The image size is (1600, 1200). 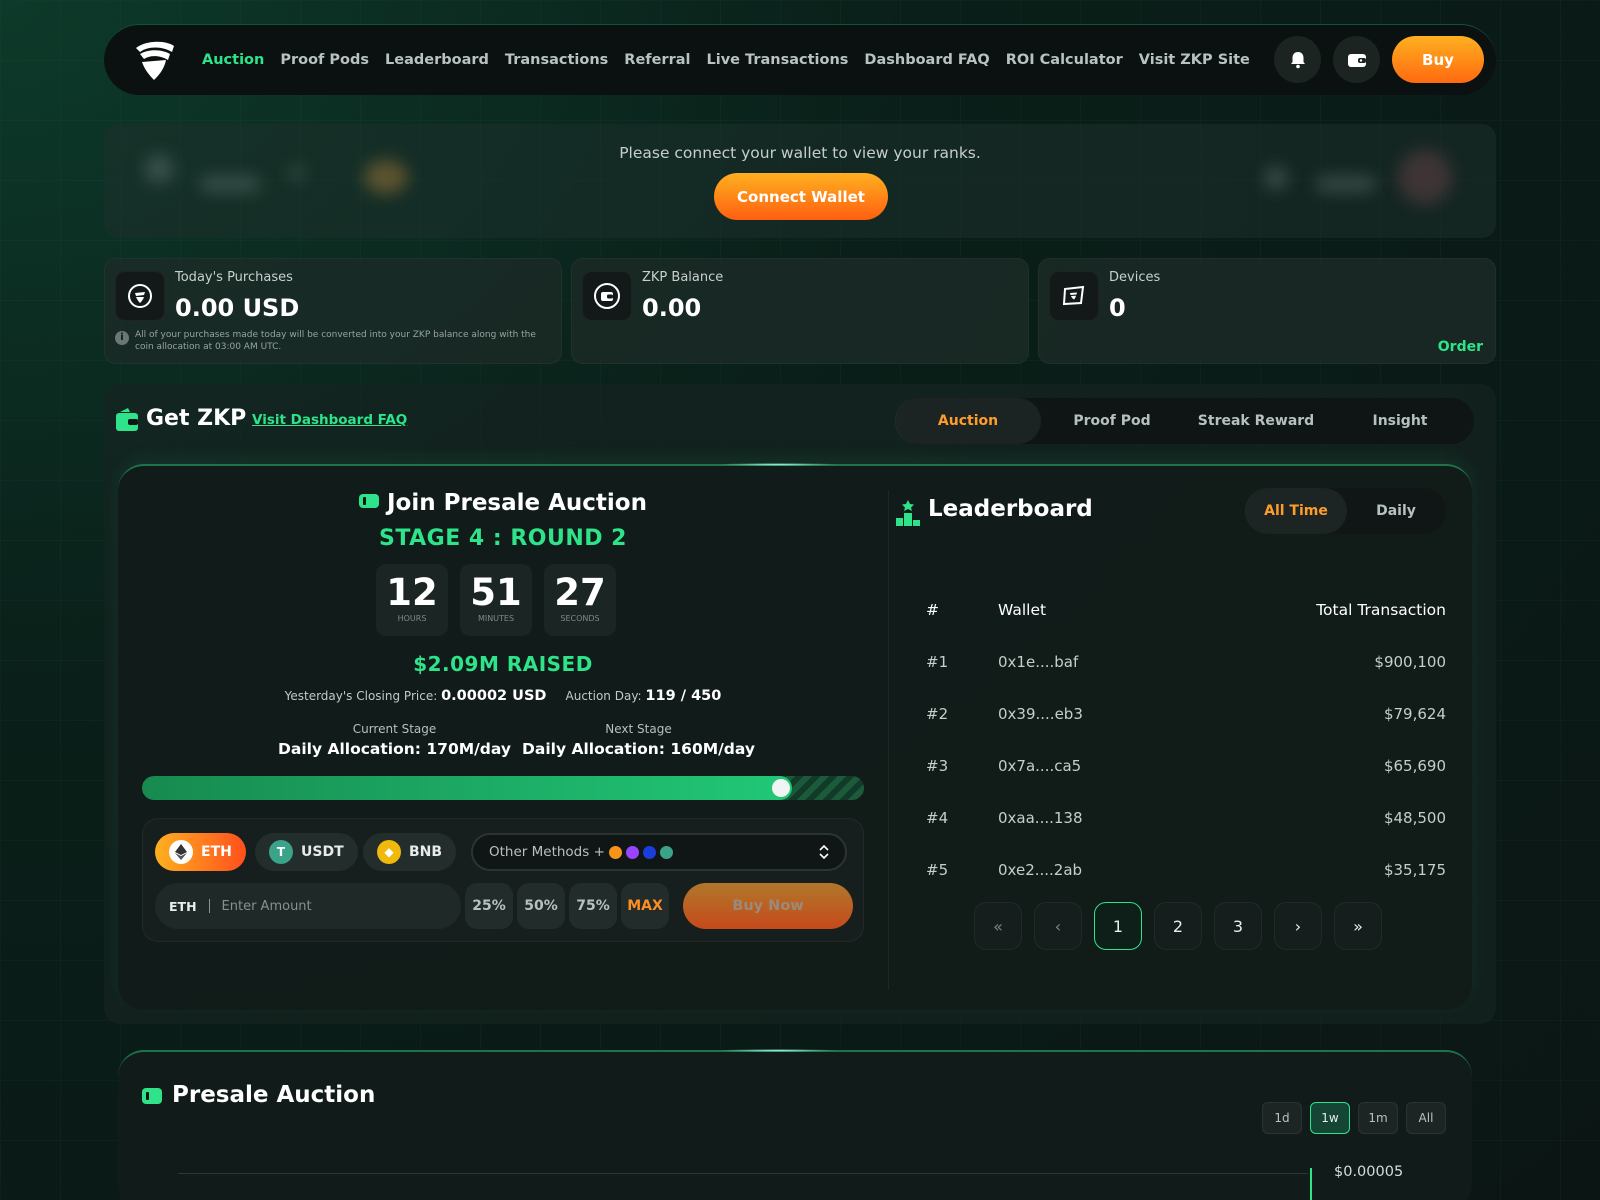 What do you see at coordinates (503, 538) in the screenshot?
I see `stage-round: STAGE 4 : ROUND 2` at bounding box center [503, 538].